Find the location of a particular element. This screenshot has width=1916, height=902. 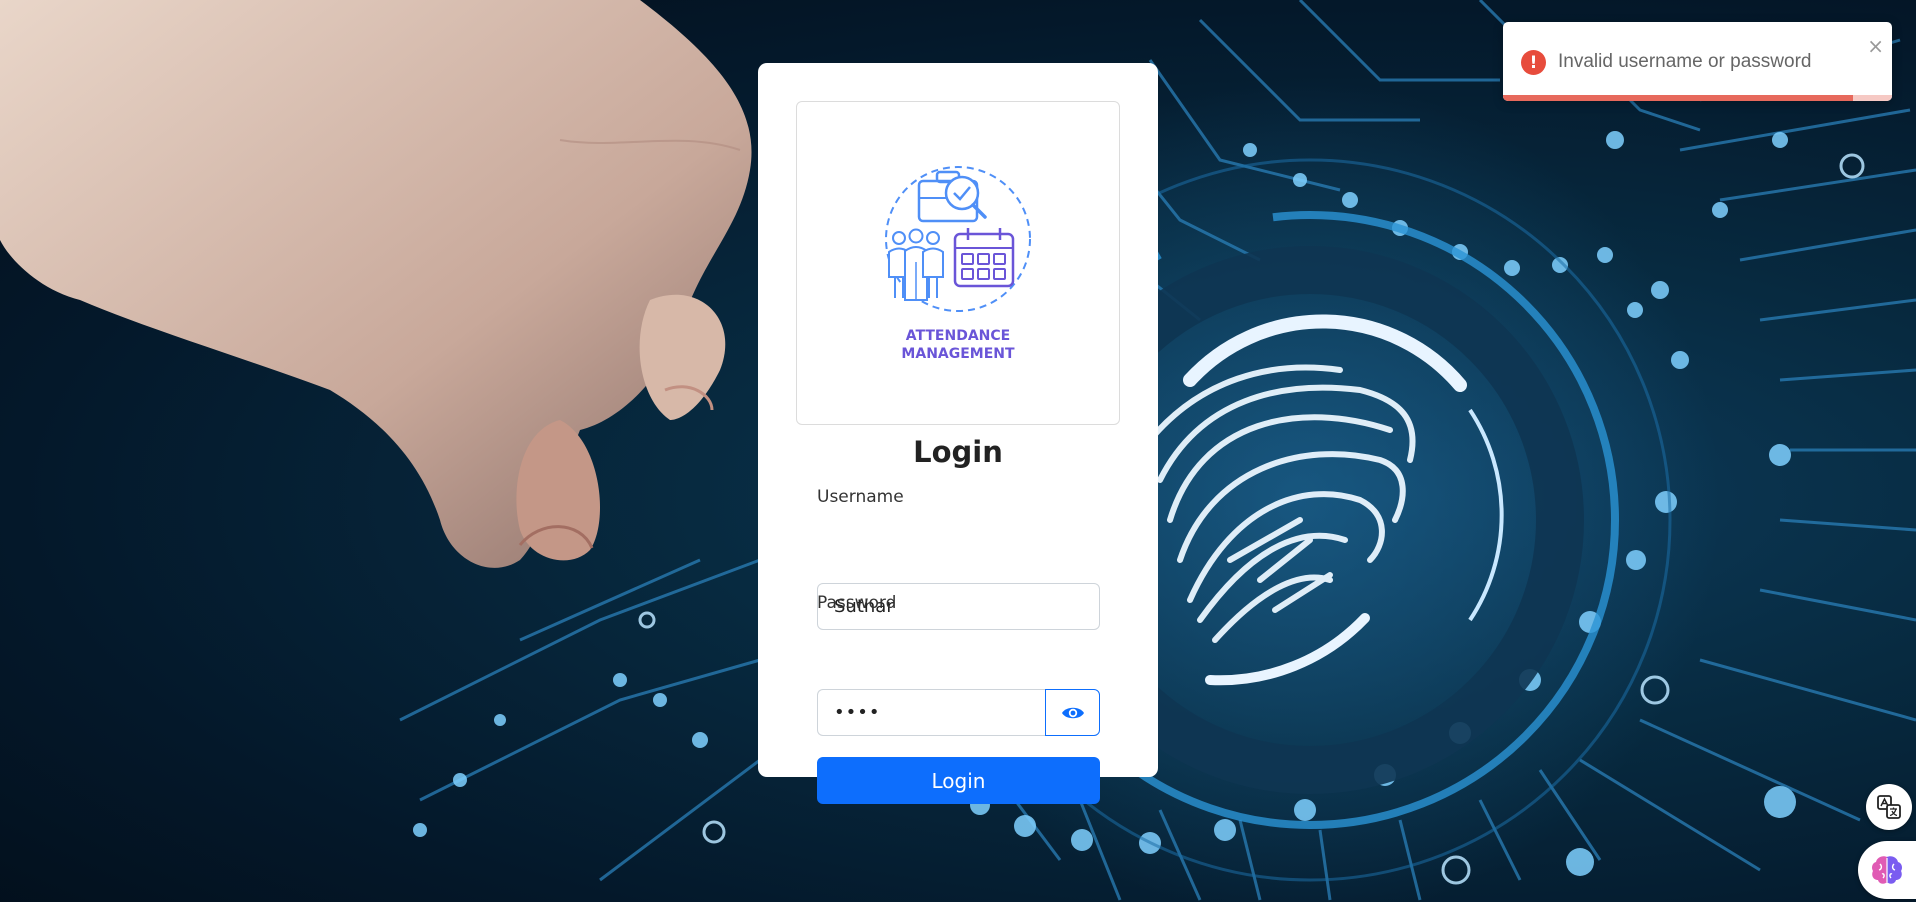

password-input is located at coordinates (931, 712).